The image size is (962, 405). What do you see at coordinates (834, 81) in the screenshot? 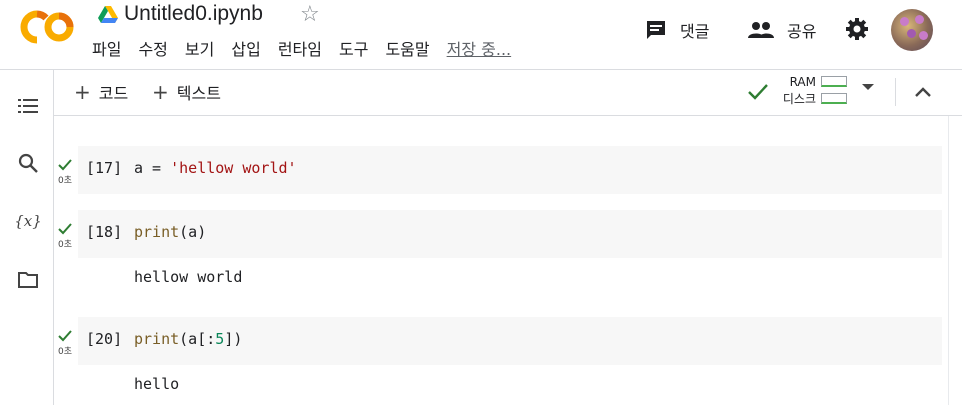
I see `ram-bar` at bounding box center [834, 81].